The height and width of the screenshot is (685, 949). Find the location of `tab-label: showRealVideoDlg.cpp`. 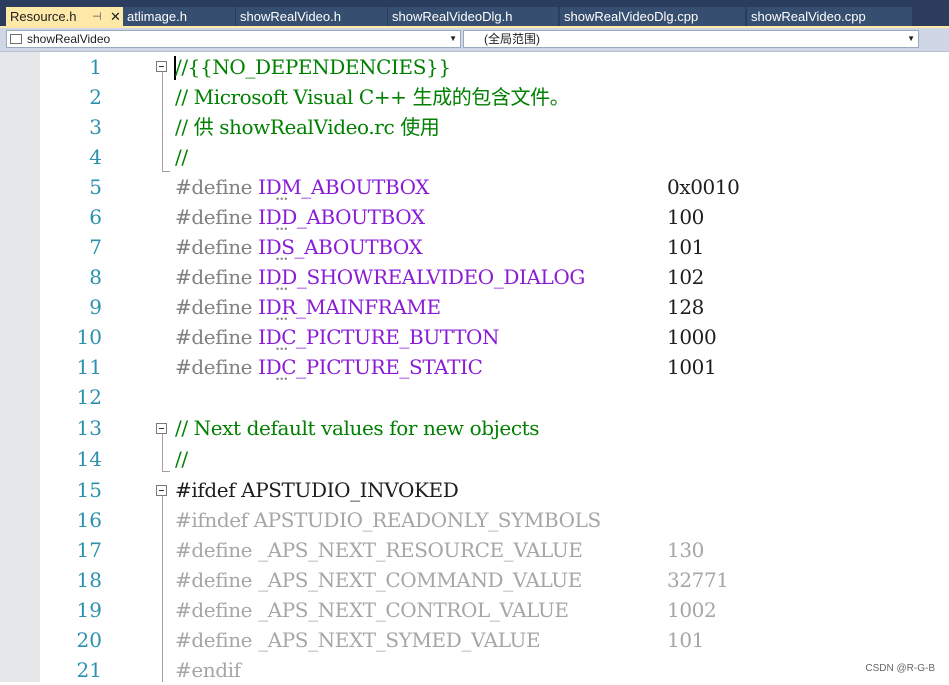

tab-label: showRealVideoDlg.cpp is located at coordinates (631, 16).